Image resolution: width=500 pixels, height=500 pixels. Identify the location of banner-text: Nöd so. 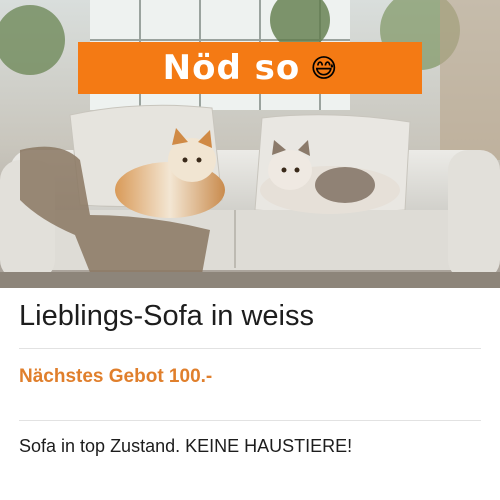
(231, 68).